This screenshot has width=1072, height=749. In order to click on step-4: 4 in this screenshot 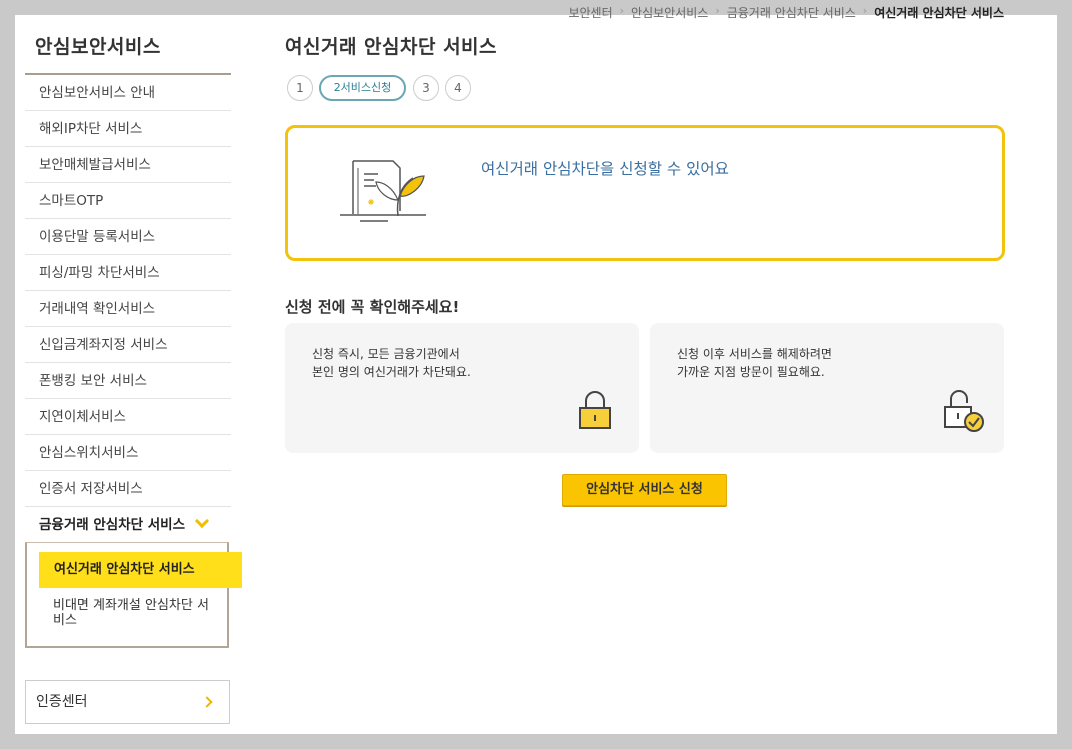, I will do `click(458, 88)`.